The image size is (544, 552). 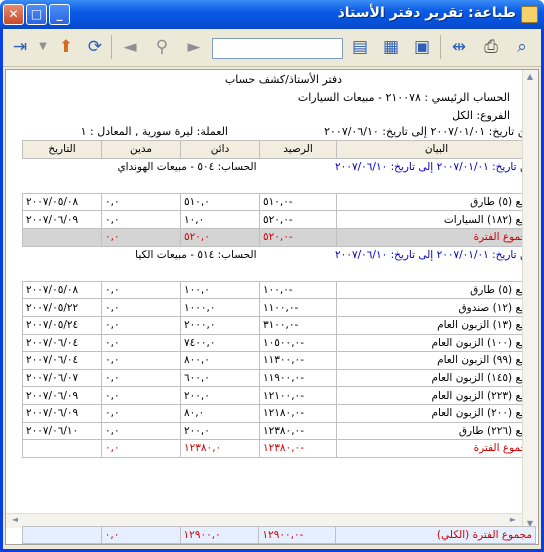 I want to click on cell-description: مبيع (٩٩) الزبون العام, so click(x=436, y=360).